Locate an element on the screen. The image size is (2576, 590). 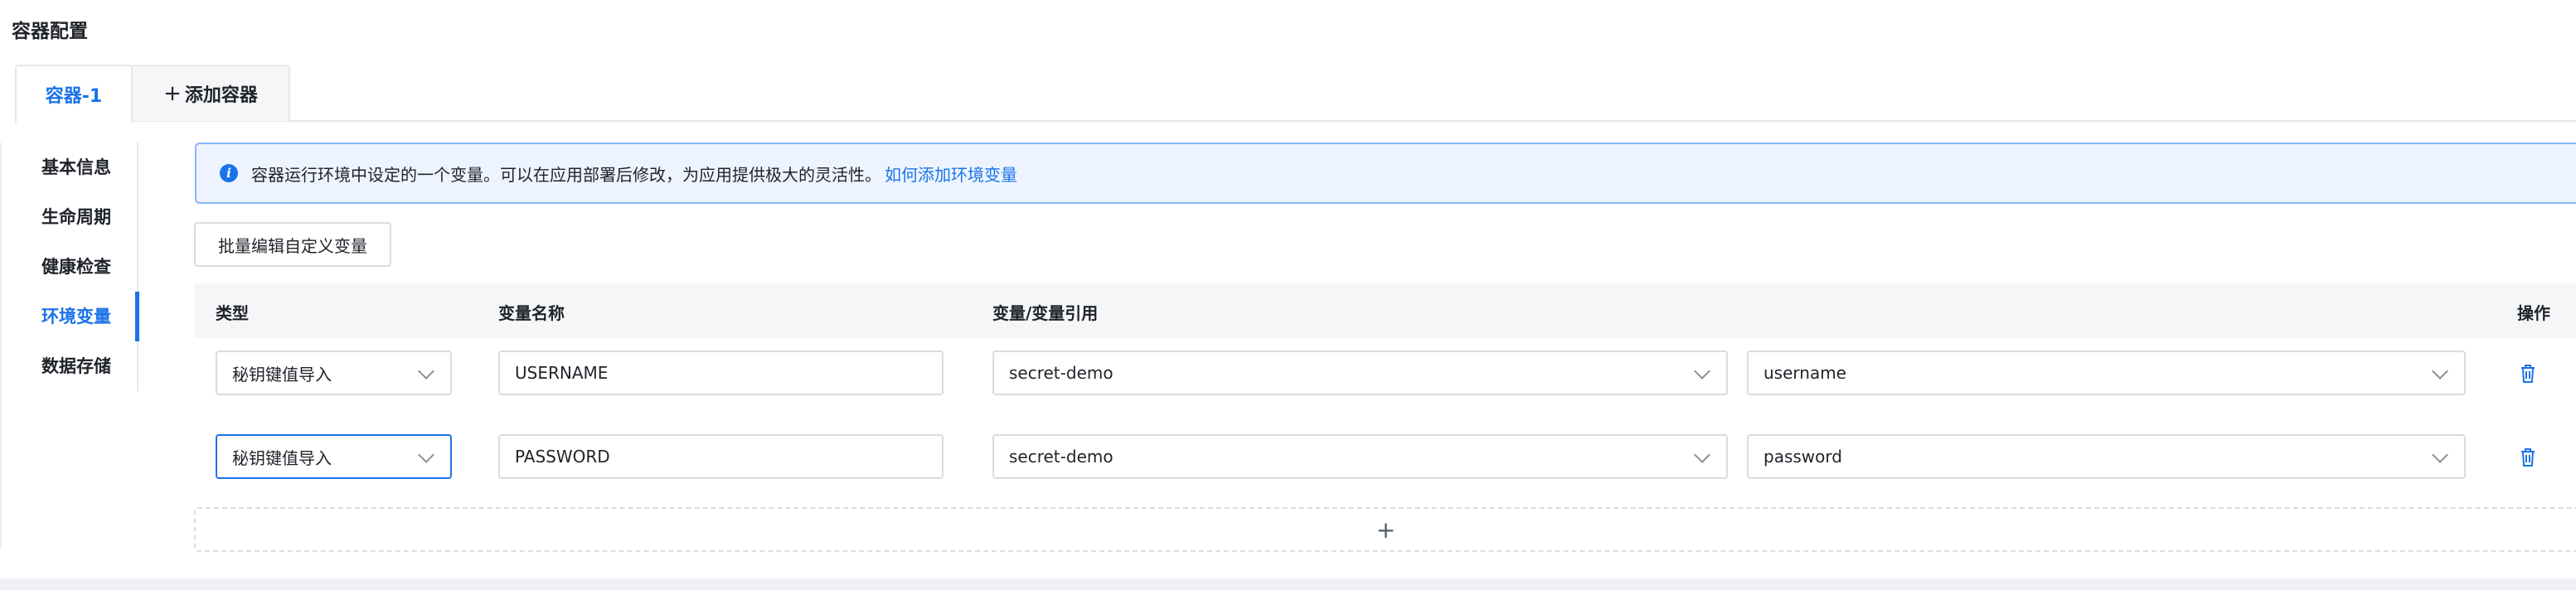
nav-item-data-storage: 数据存储 is located at coordinates (76, 366).